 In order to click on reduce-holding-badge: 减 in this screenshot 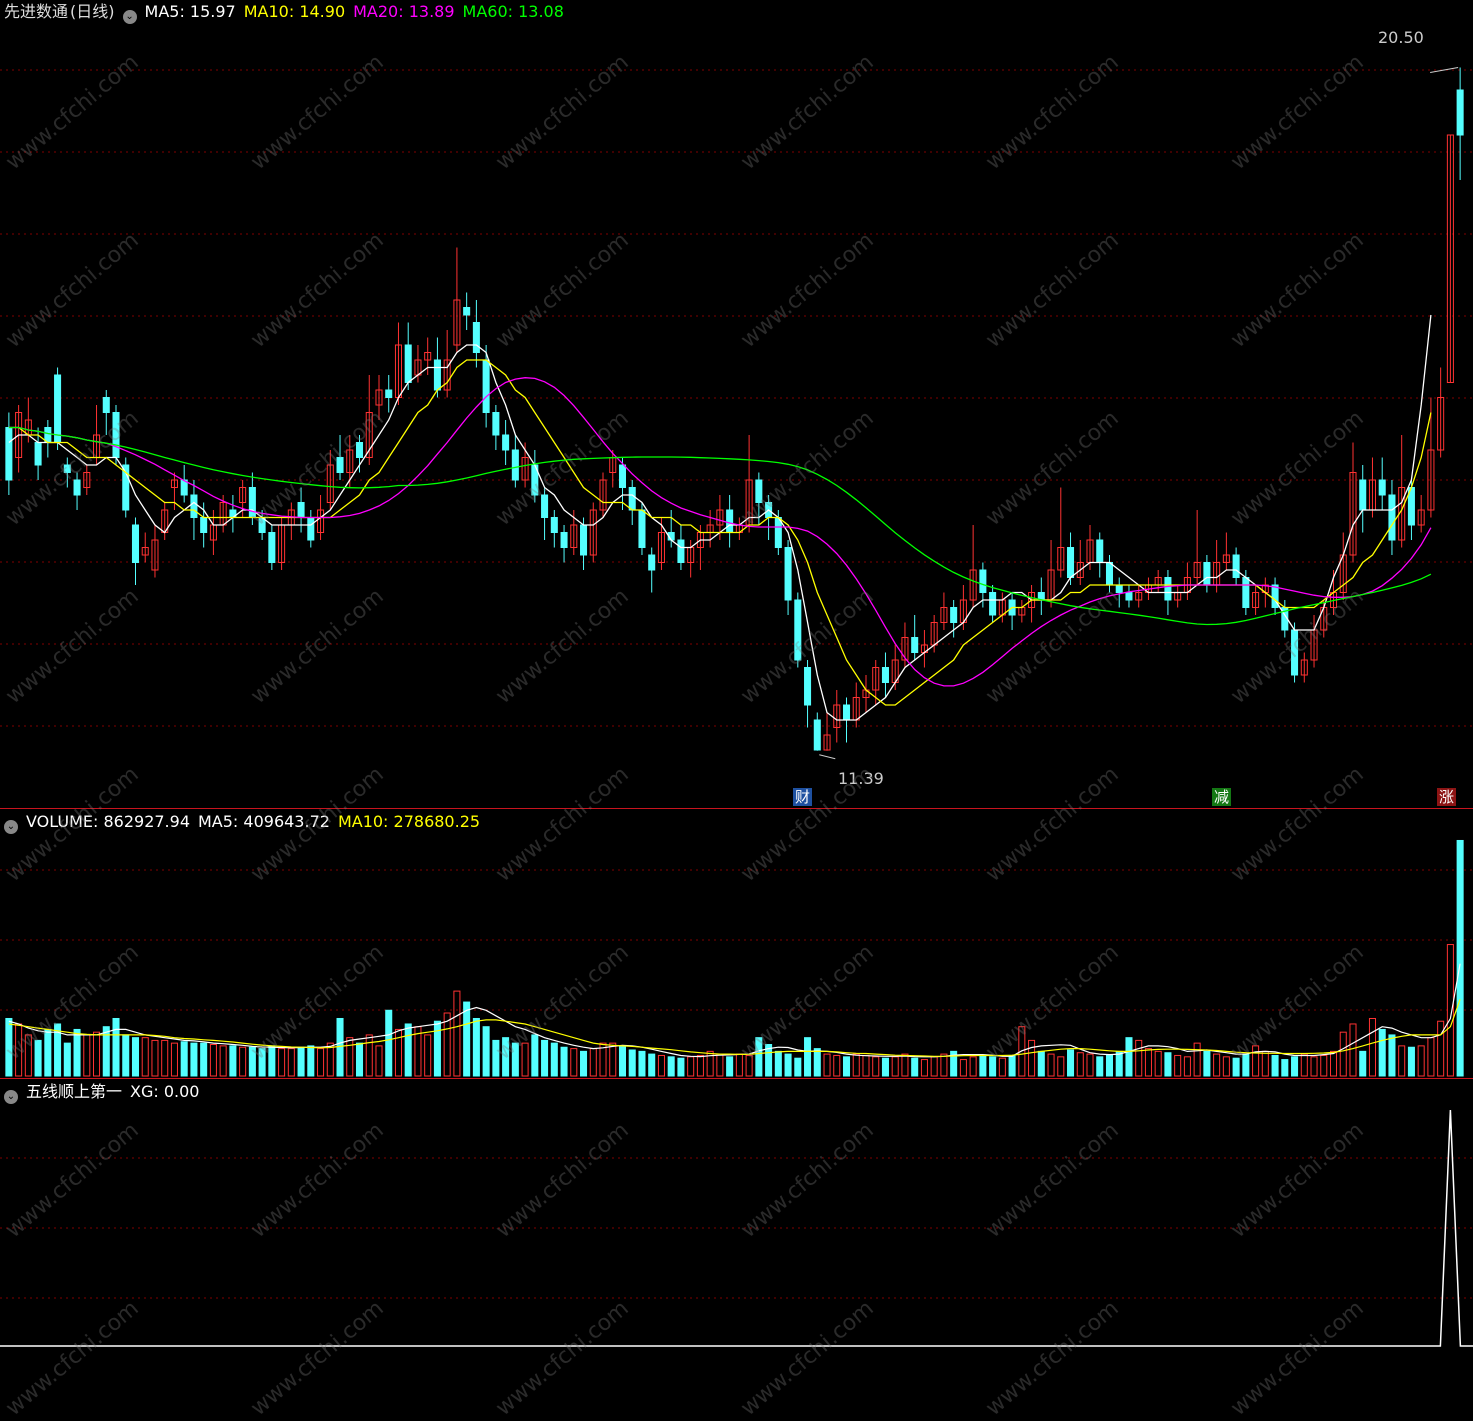, I will do `click(1222, 797)`.